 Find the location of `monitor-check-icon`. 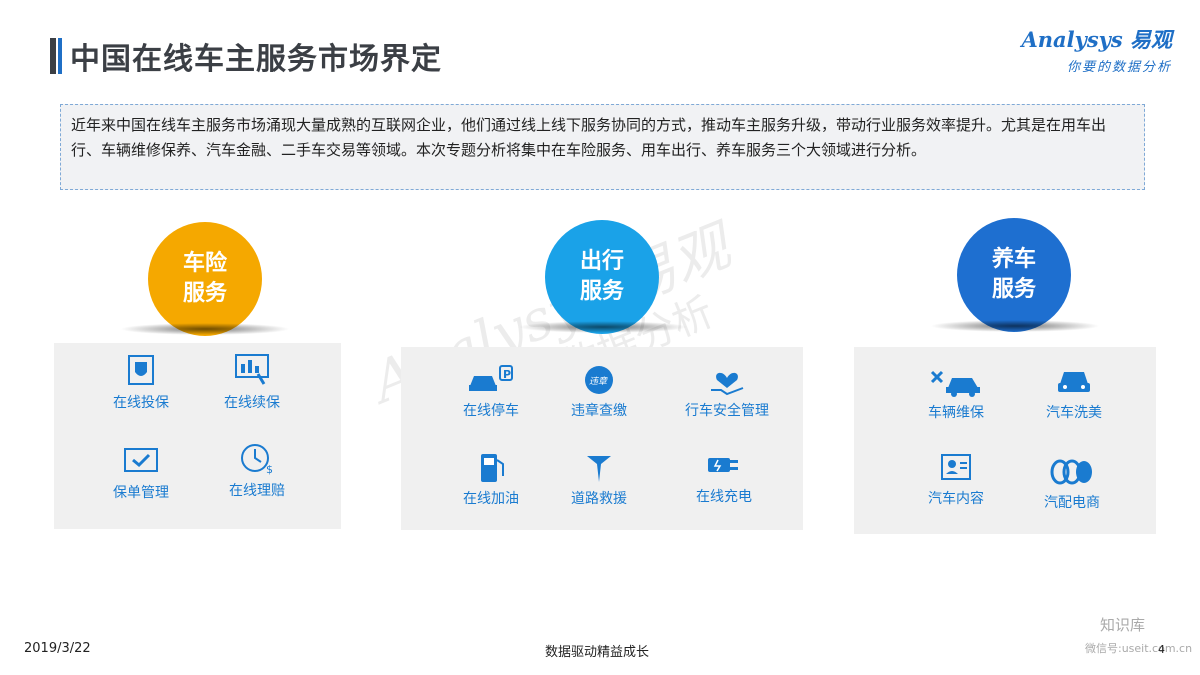

monitor-check-icon is located at coordinates (141, 460).